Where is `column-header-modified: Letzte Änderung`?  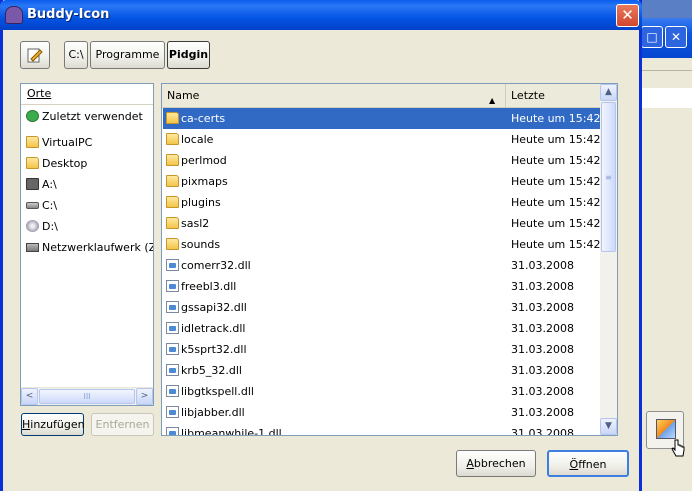 column-header-modified: Letzte Änderung is located at coordinates (553, 104).